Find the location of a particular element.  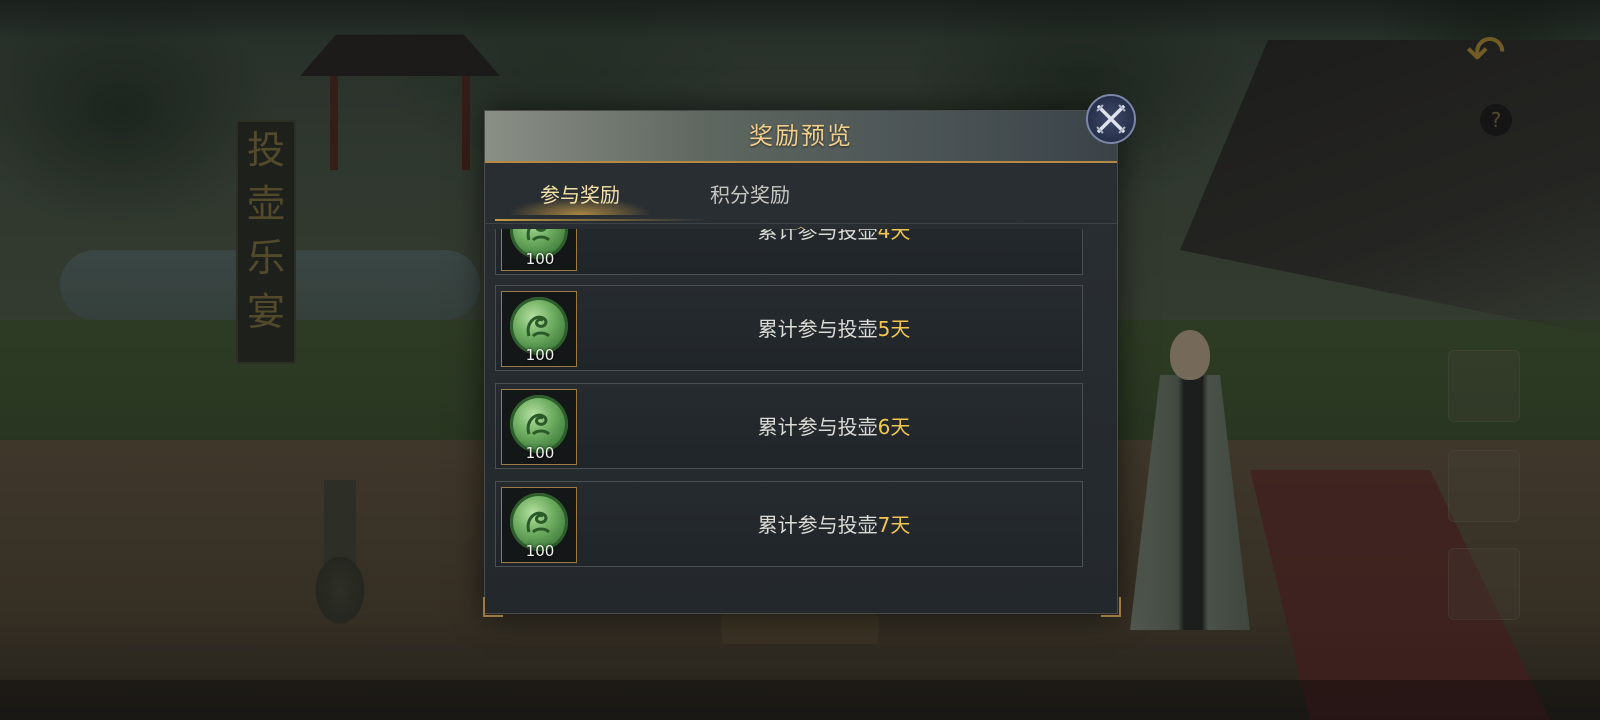

condition-days: 6天 is located at coordinates (894, 427).